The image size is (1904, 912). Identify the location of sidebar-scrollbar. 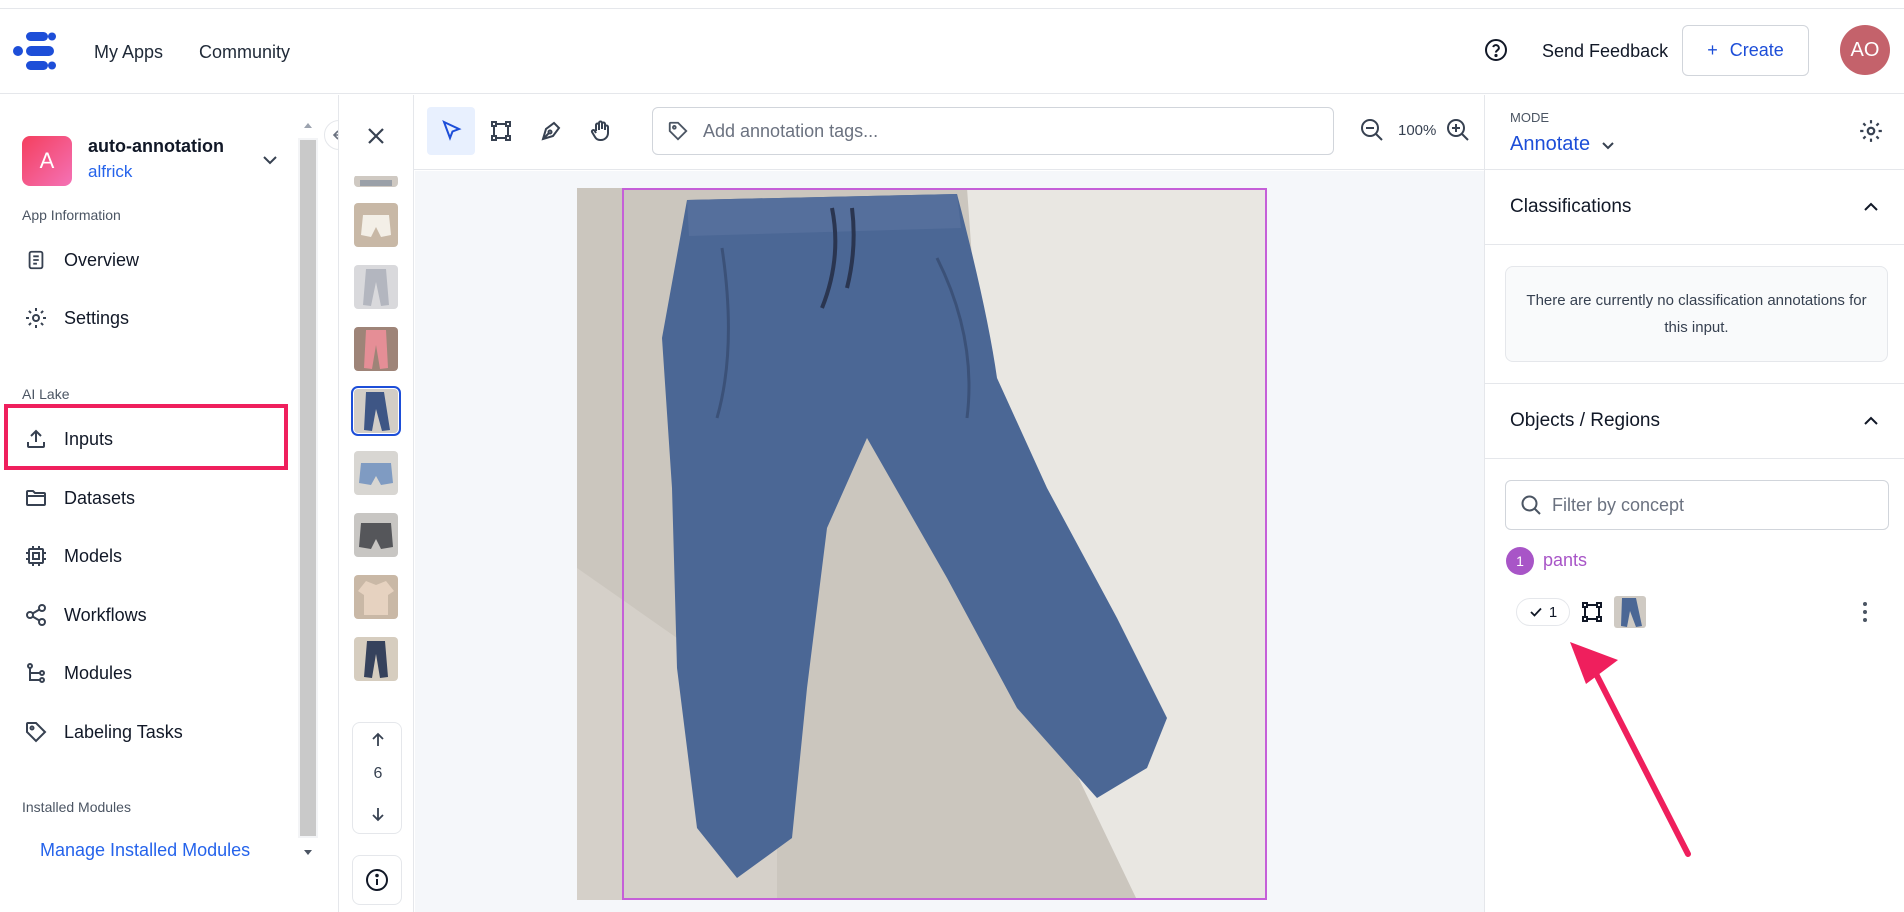
(308, 493).